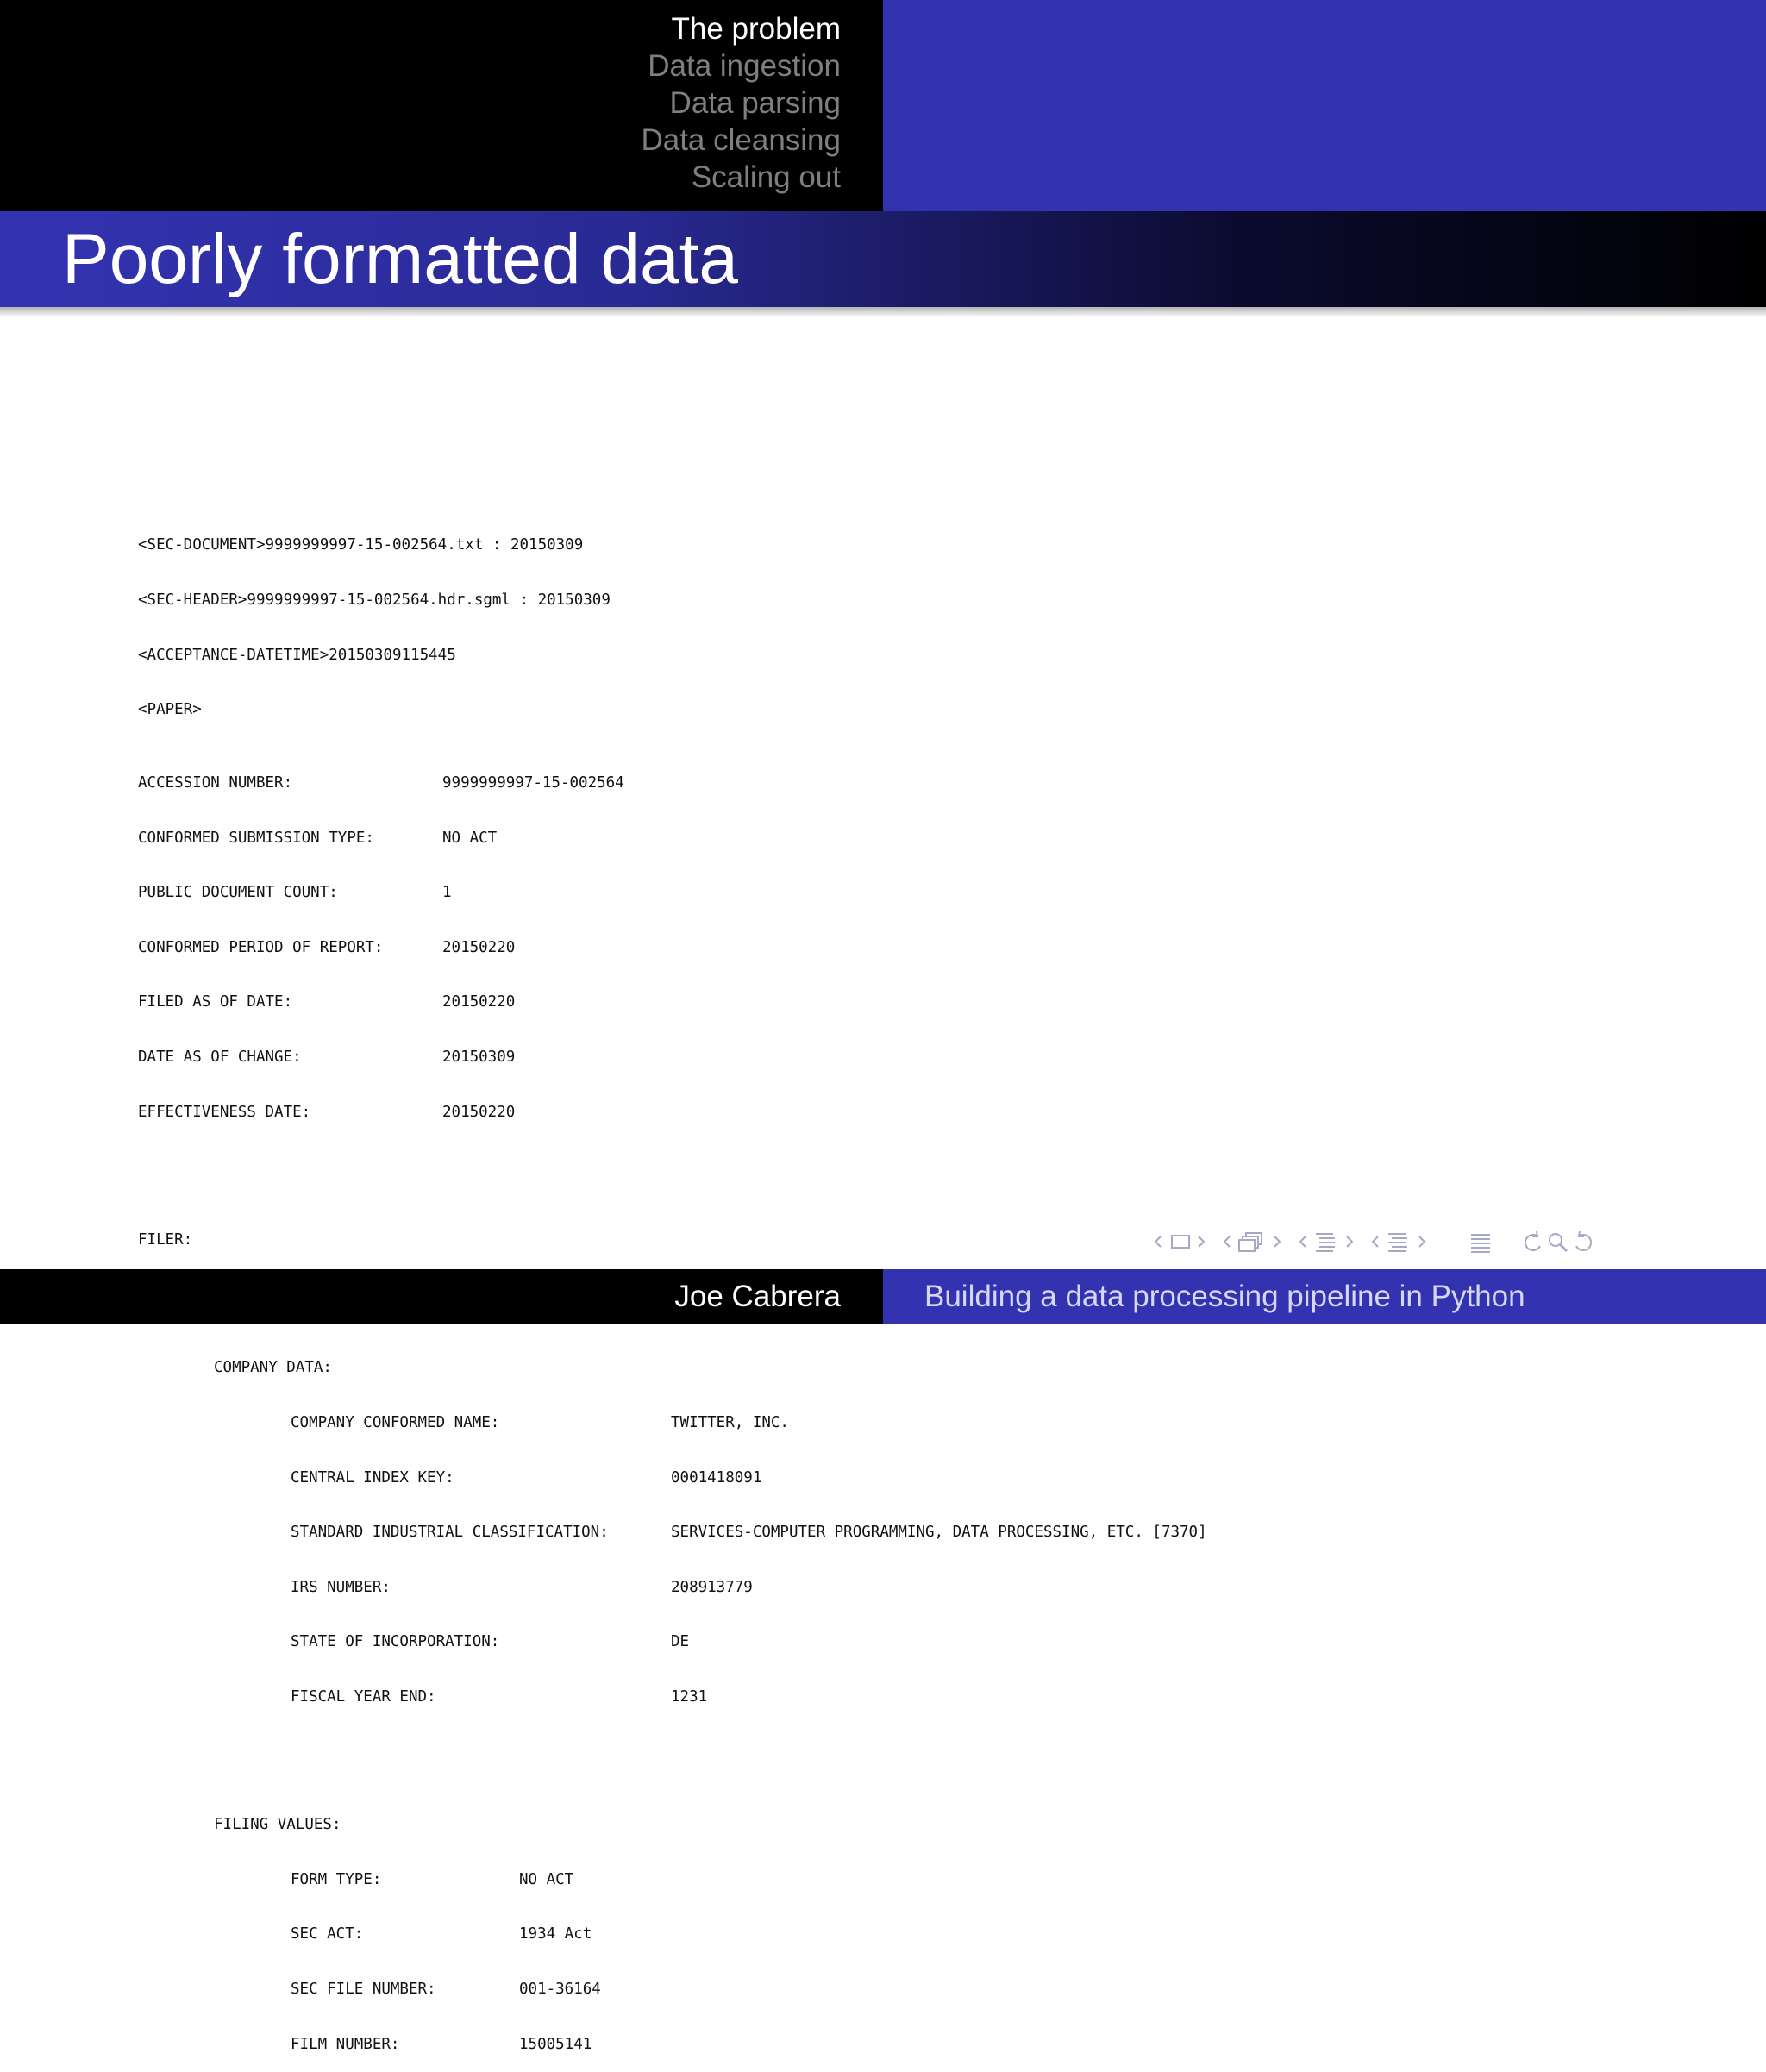  What do you see at coordinates (374, 1113) in the screenshot?
I see `doc-field-row: EFFECTIVENESS DATE: 20150220` at bounding box center [374, 1113].